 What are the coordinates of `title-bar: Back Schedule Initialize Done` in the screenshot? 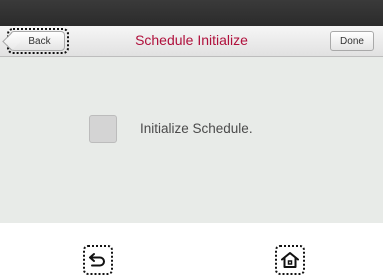 It's located at (191, 41).